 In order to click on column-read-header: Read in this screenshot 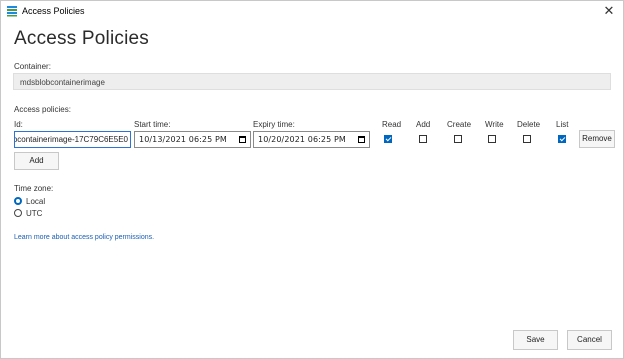, I will do `click(392, 124)`.